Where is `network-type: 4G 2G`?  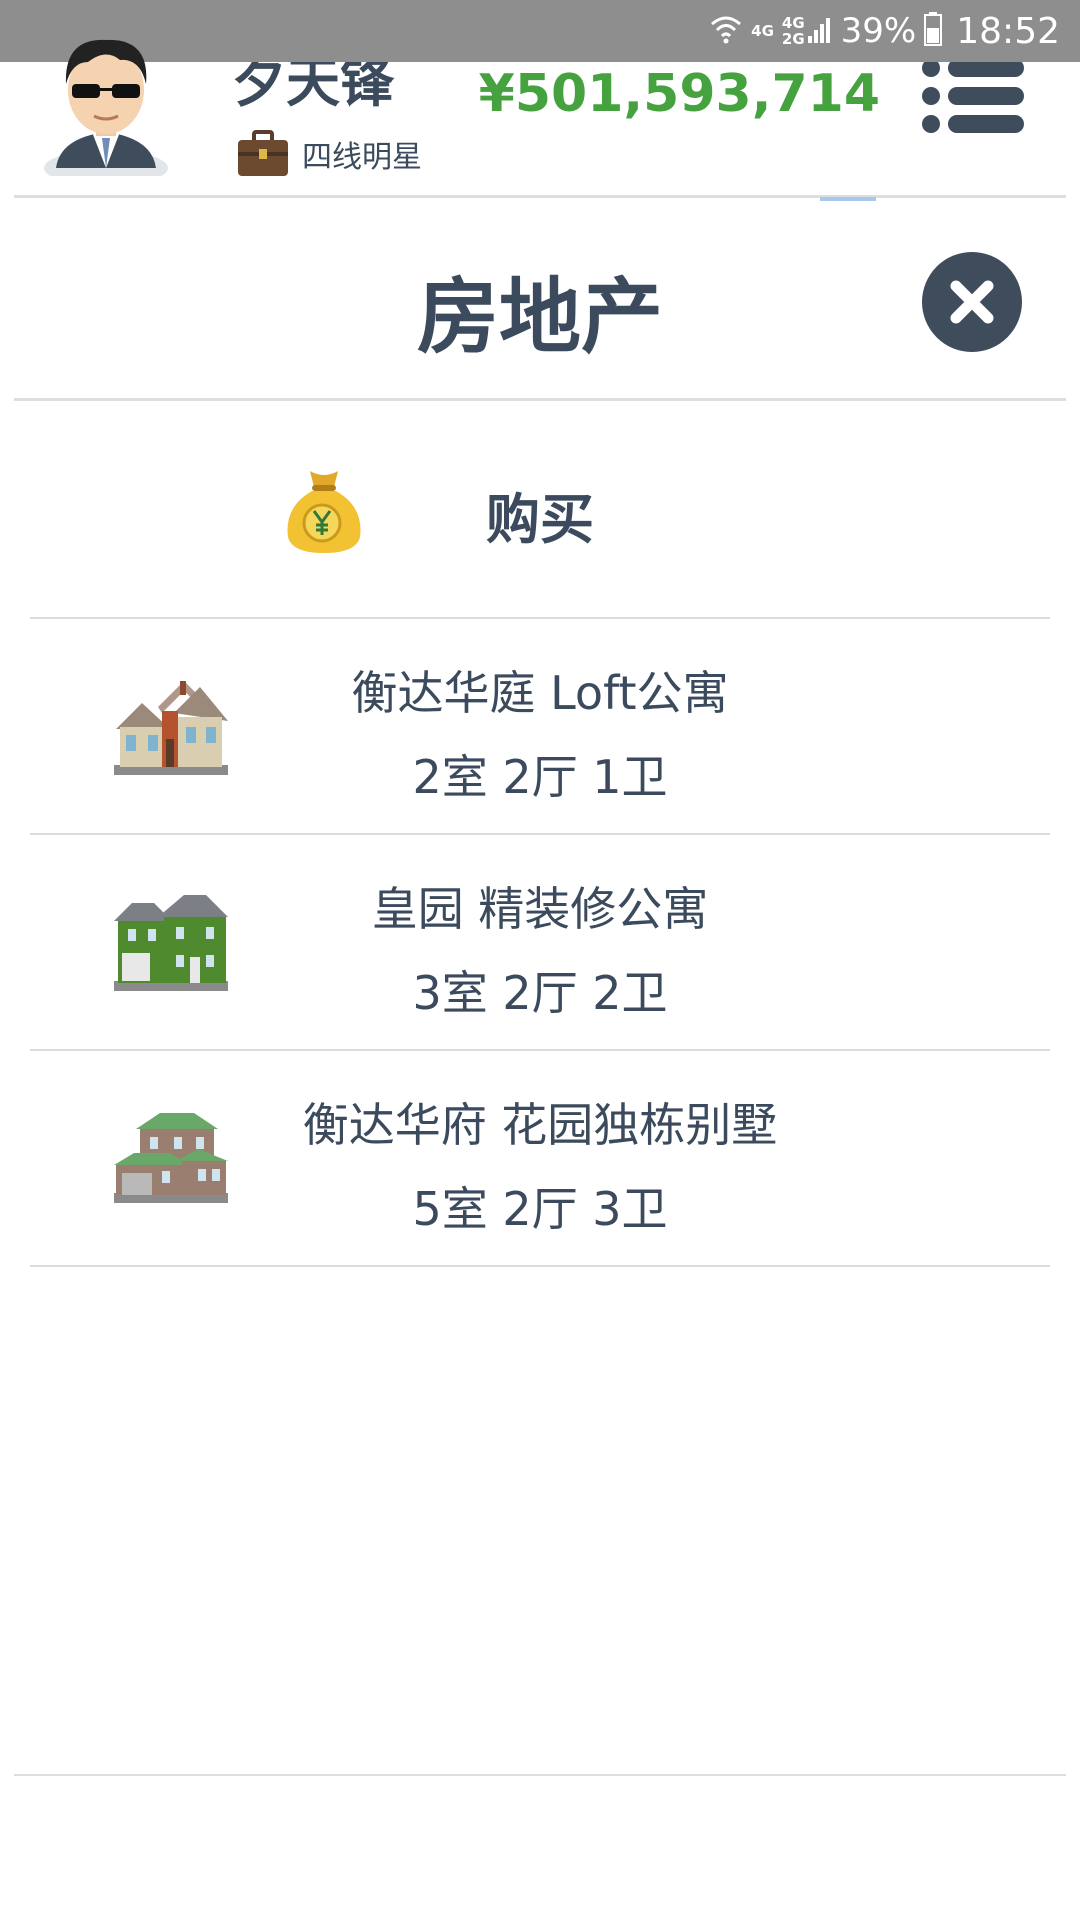 network-type: 4G 2G is located at coordinates (793, 31).